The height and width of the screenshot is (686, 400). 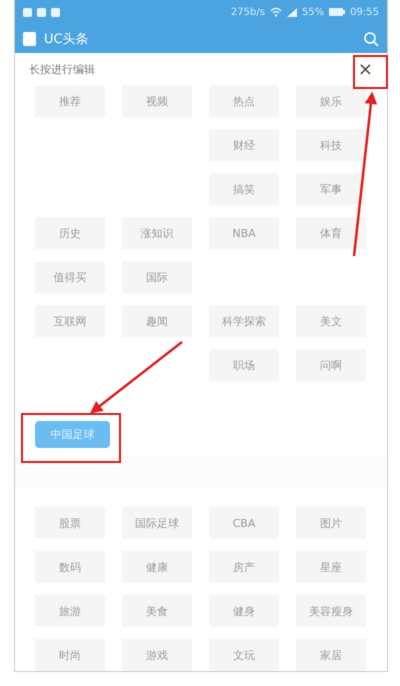 I want to click on channel-tag: 数码, so click(x=70, y=567).